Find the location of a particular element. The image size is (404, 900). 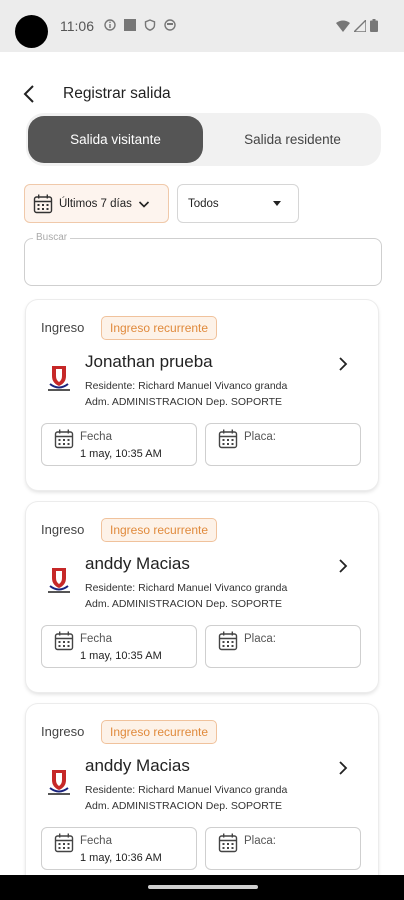

signal-icon is located at coordinates (360, 25).